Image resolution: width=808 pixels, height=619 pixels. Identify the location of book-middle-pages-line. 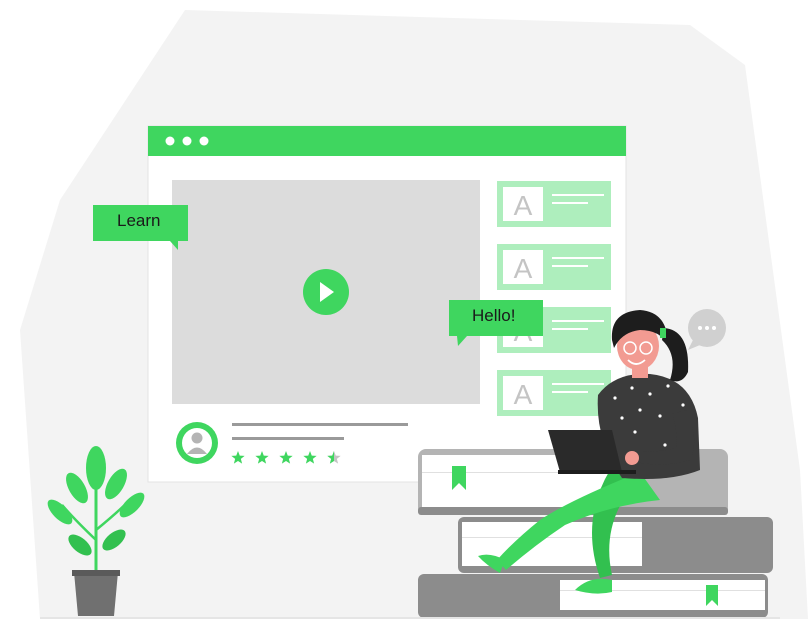
(552, 537).